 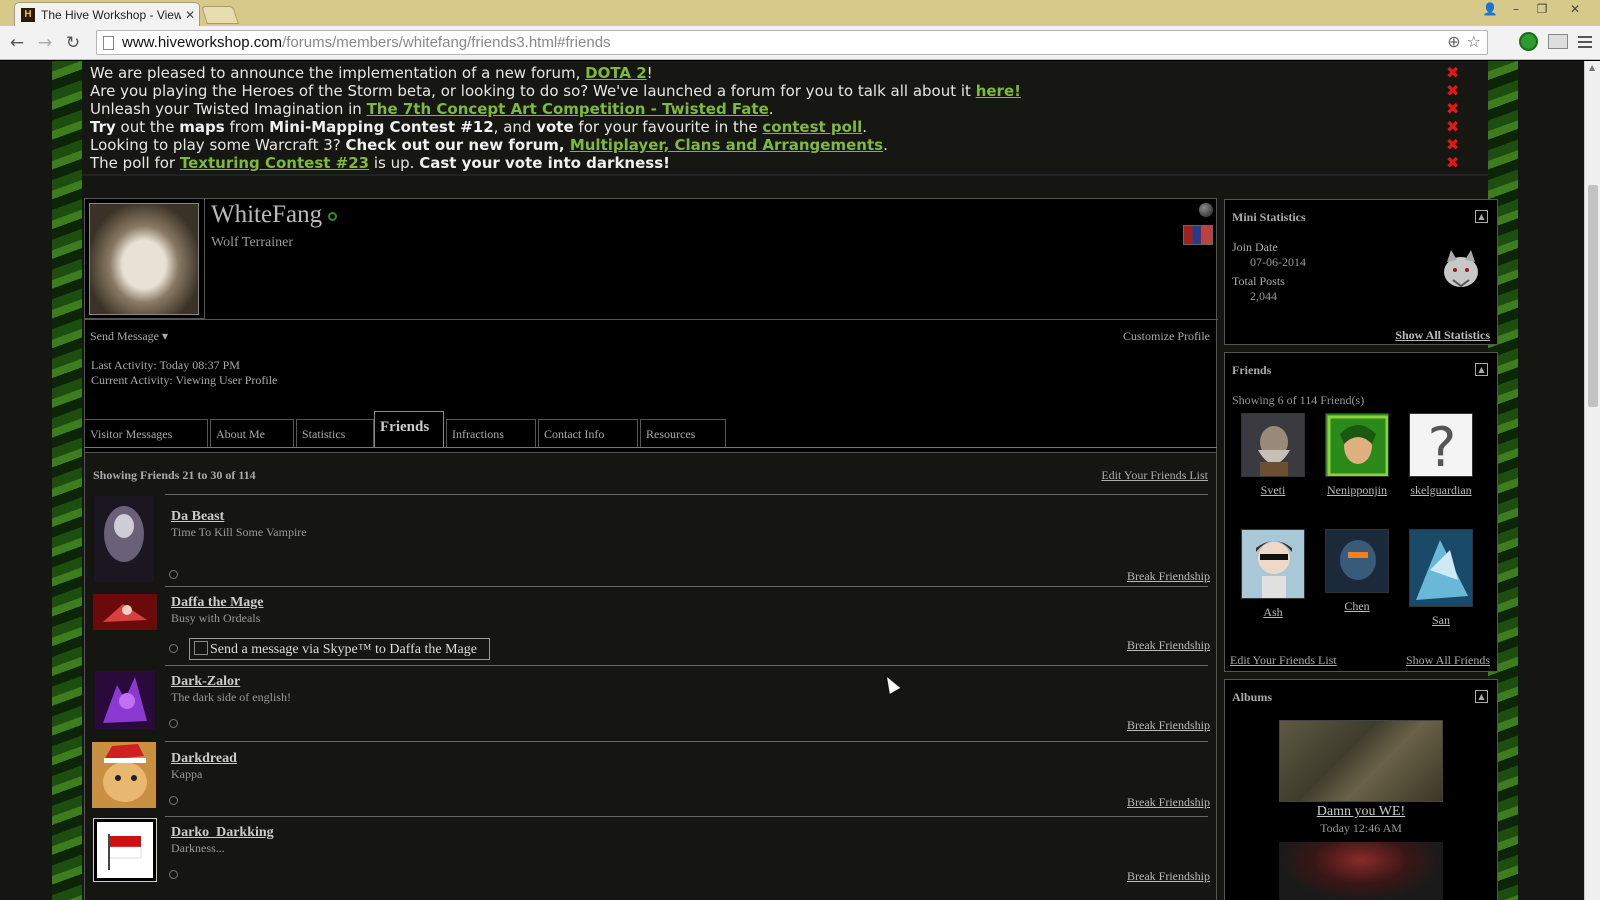 What do you see at coordinates (1592, 480) in the screenshot?
I see `page-scrollbar: ▲` at bounding box center [1592, 480].